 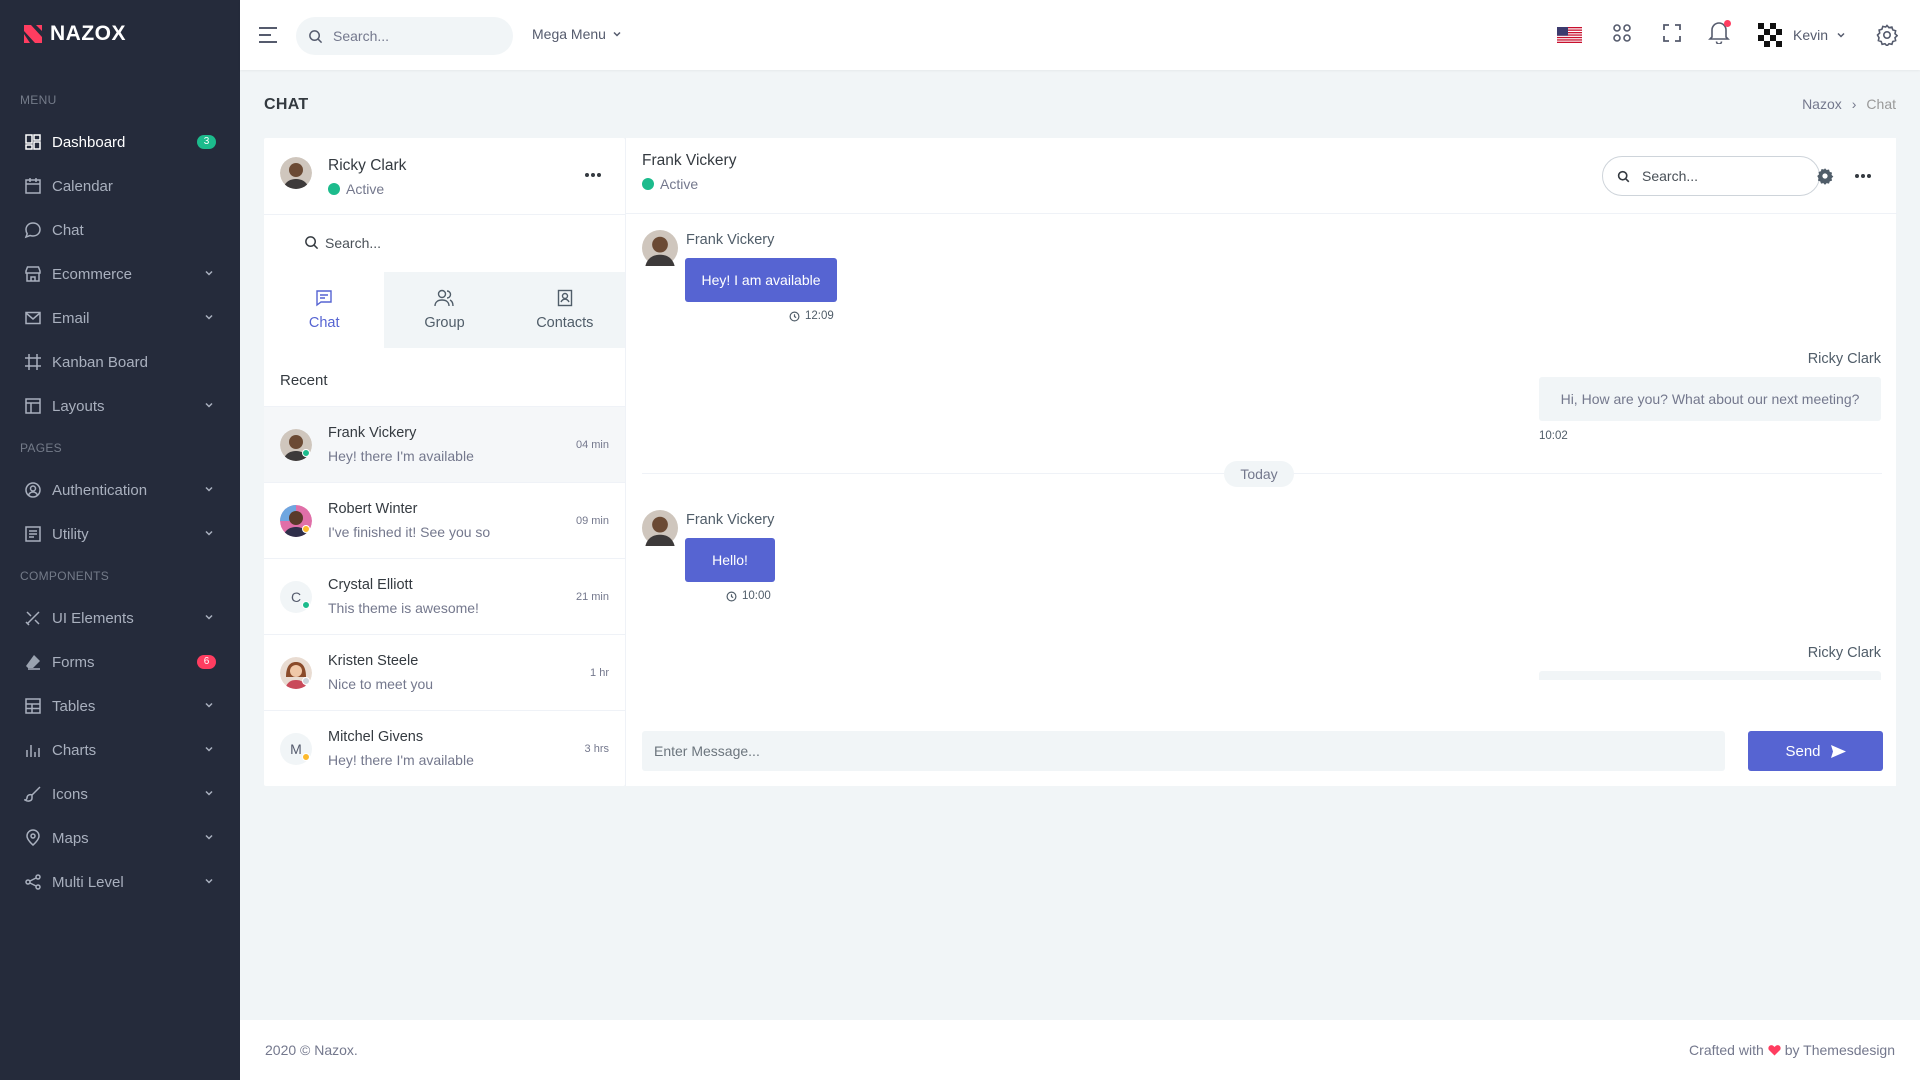 What do you see at coordinates (33, 362) in the screenshot?
I see `kanban-icon` at bounding box center [33, 362].